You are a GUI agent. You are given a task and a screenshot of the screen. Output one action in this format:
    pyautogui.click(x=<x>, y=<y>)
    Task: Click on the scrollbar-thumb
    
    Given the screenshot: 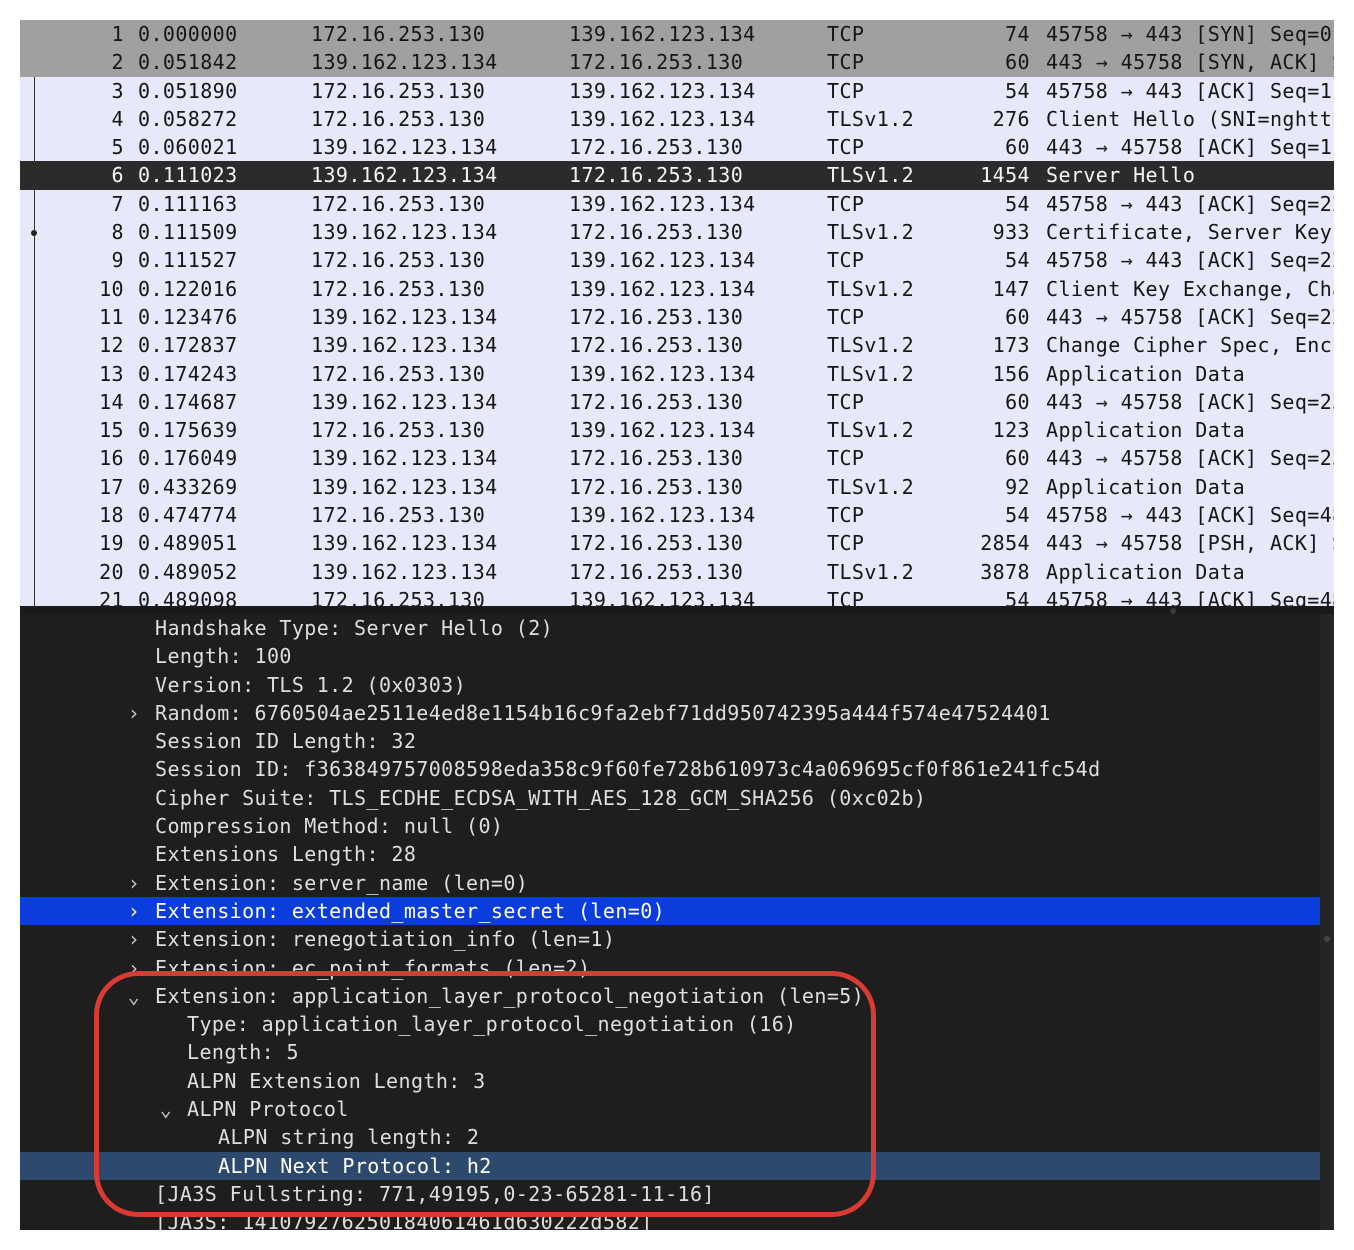 What is the action you would take?
    pyautogui.click(x=1327, y=939)
    